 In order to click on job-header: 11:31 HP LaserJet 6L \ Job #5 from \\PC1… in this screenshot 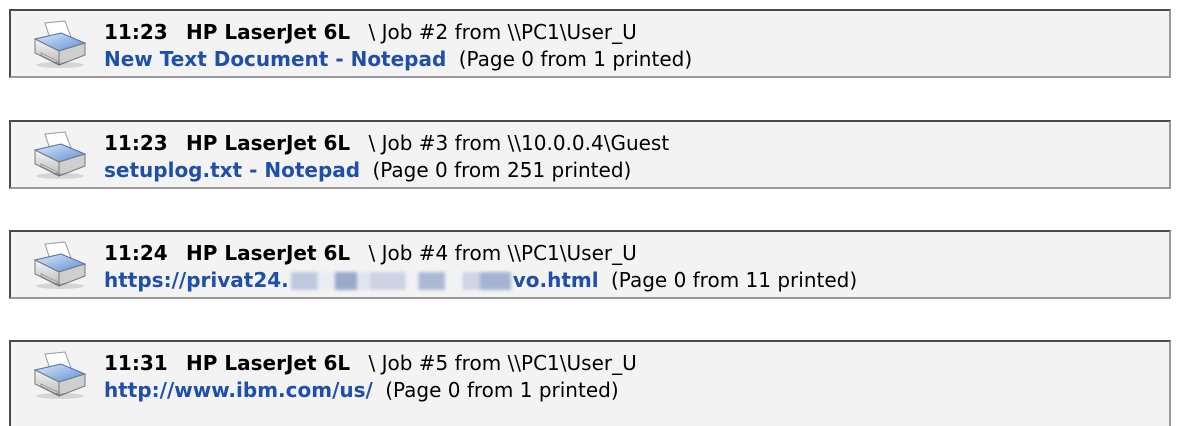, I will do `click(370, 363)`.